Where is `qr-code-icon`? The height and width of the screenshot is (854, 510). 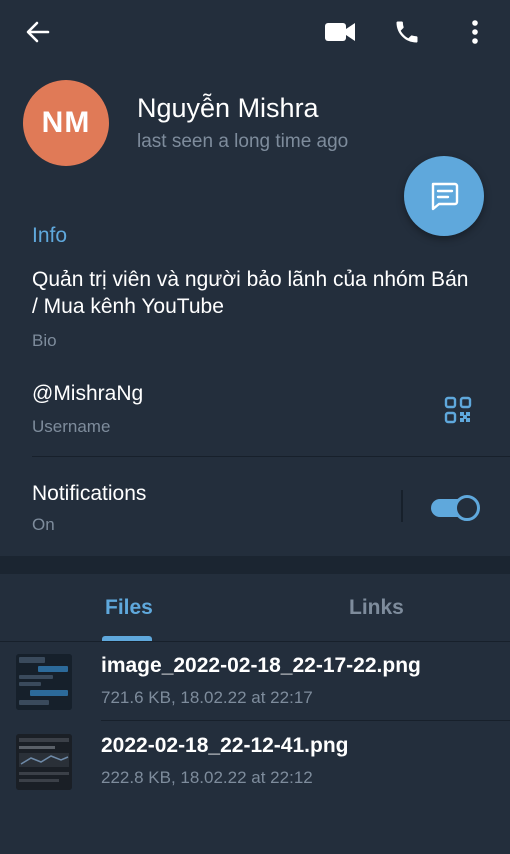
qr-code-icon is located at coordinates (458, 410).